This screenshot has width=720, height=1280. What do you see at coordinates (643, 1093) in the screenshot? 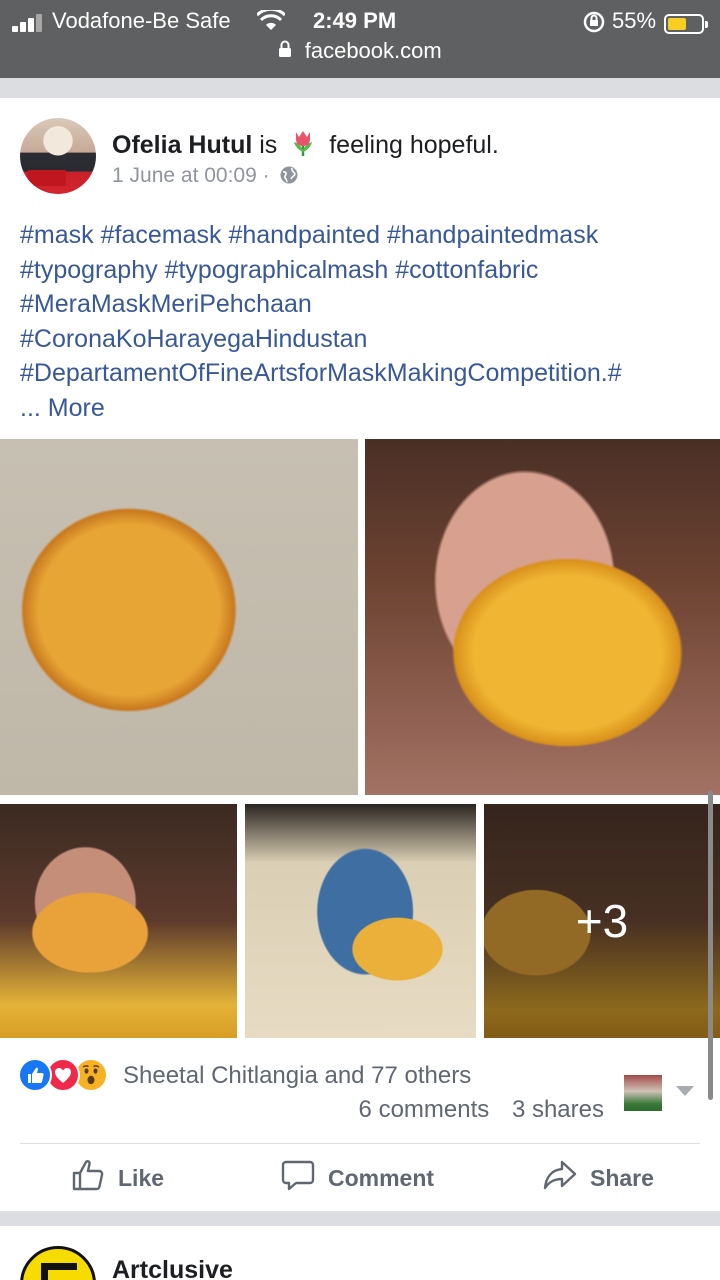
I see `share-as-avatar` at bounding box center [643, 1093].